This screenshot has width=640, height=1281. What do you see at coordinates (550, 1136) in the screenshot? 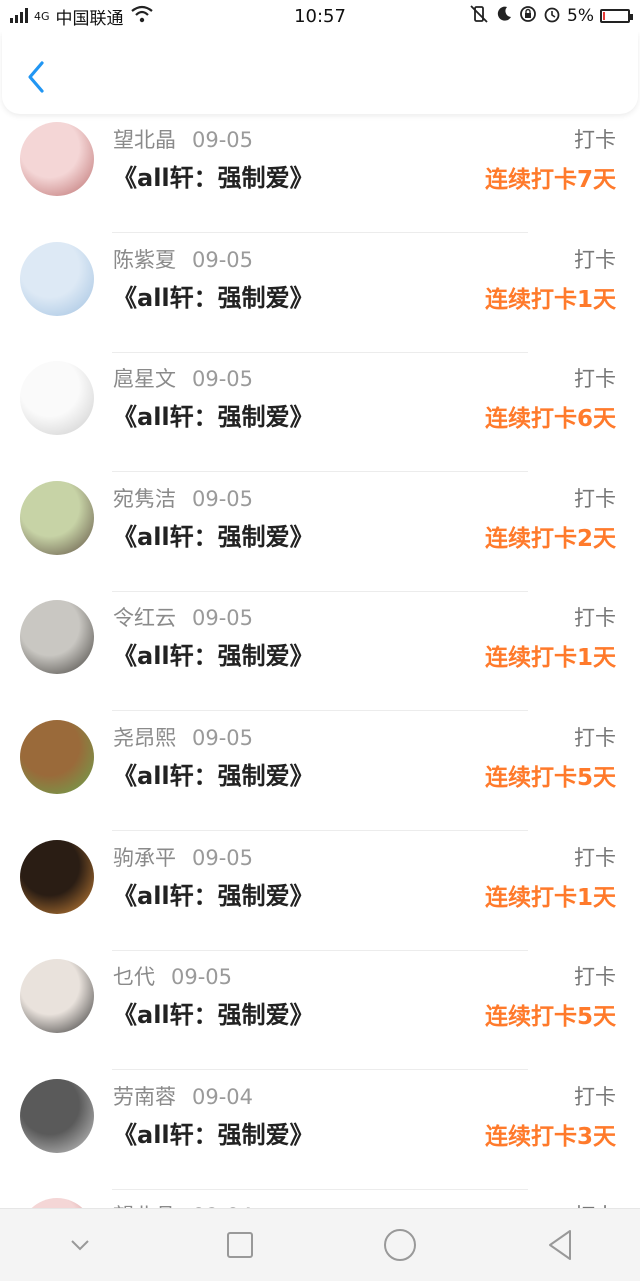
I see `streak-badge: 连续打卡3天` at bounding box center [550, 1136].